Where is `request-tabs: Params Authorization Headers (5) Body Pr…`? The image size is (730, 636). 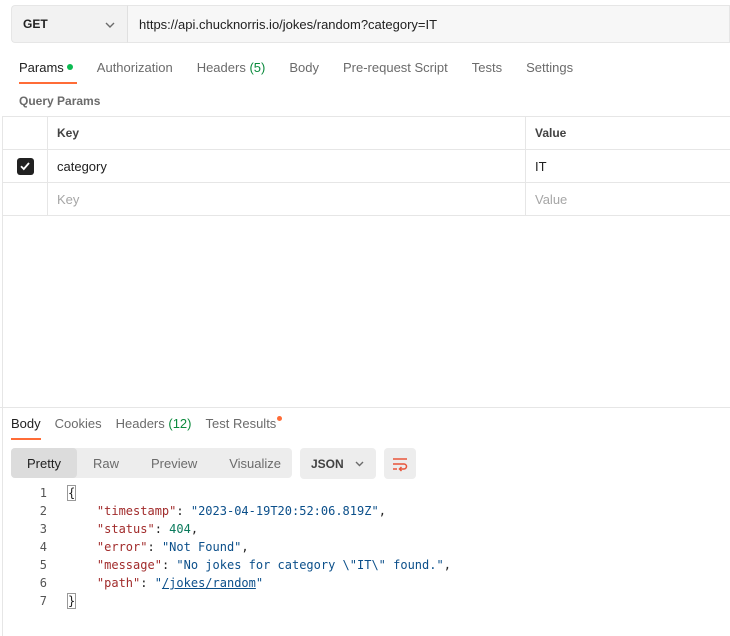 request-tabs: Params Authorization Headers (5) Body Pr… is located at coordinates (308, 72).